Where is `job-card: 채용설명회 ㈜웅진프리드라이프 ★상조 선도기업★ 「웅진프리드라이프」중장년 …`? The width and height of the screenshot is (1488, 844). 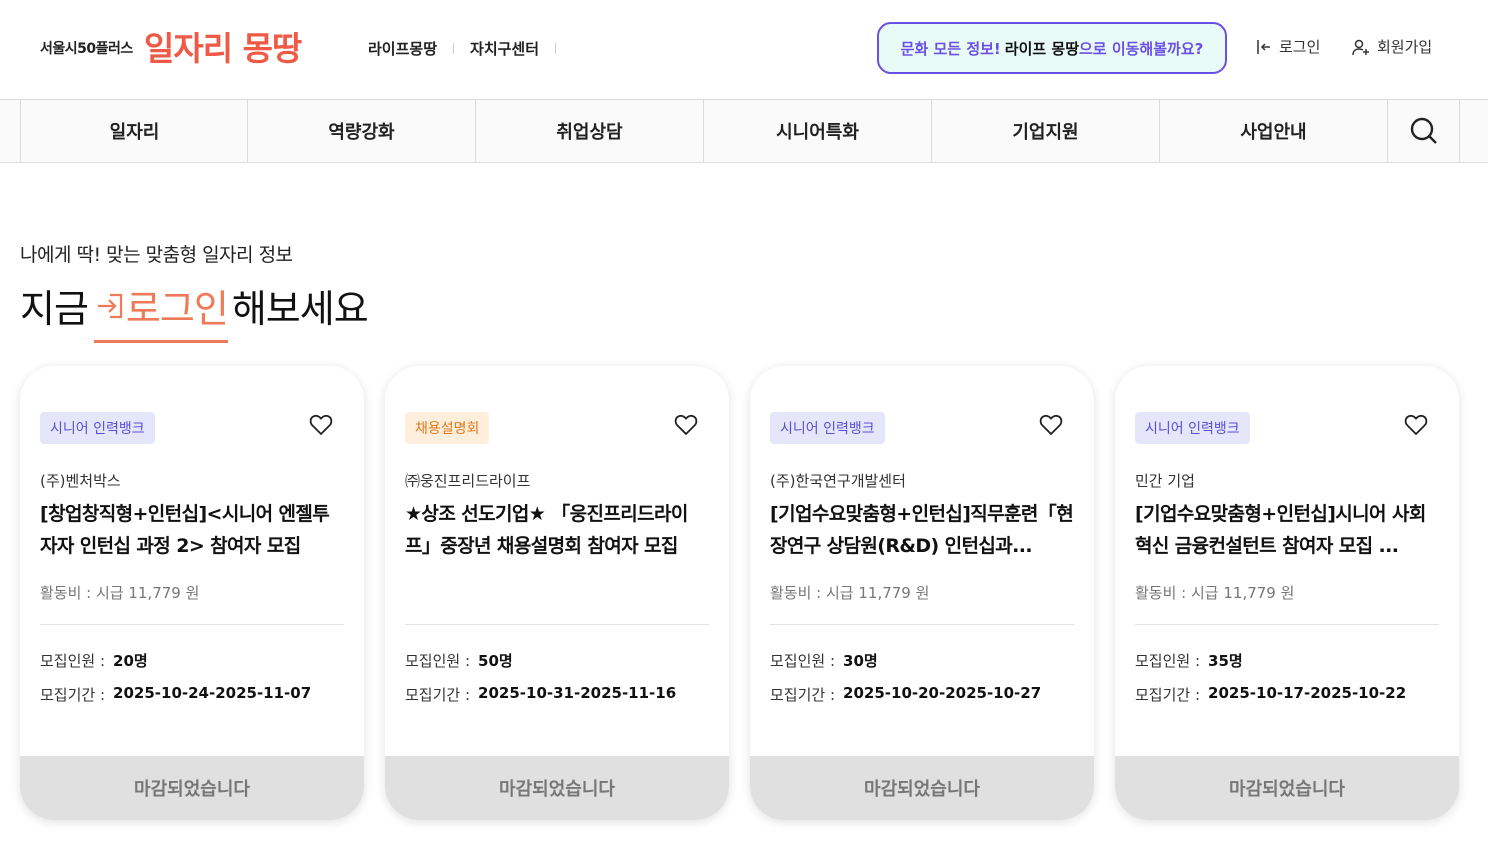
job-card: 채용설명회 ㈜웅진프리드라이프 ★상조 선도기업★ 「웅진프리드라이프」중장년 … is located at coordinates (557, 593).